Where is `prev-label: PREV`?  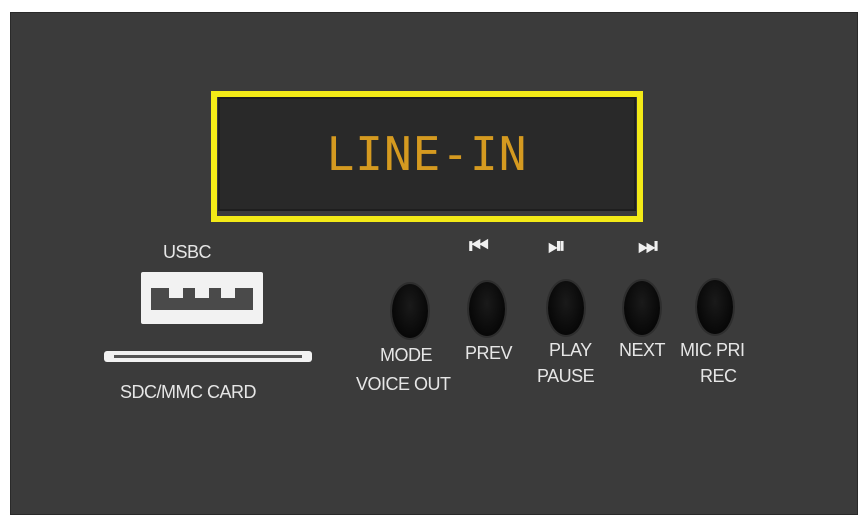
prev-label: PREV is located at coordinates (489, 353).